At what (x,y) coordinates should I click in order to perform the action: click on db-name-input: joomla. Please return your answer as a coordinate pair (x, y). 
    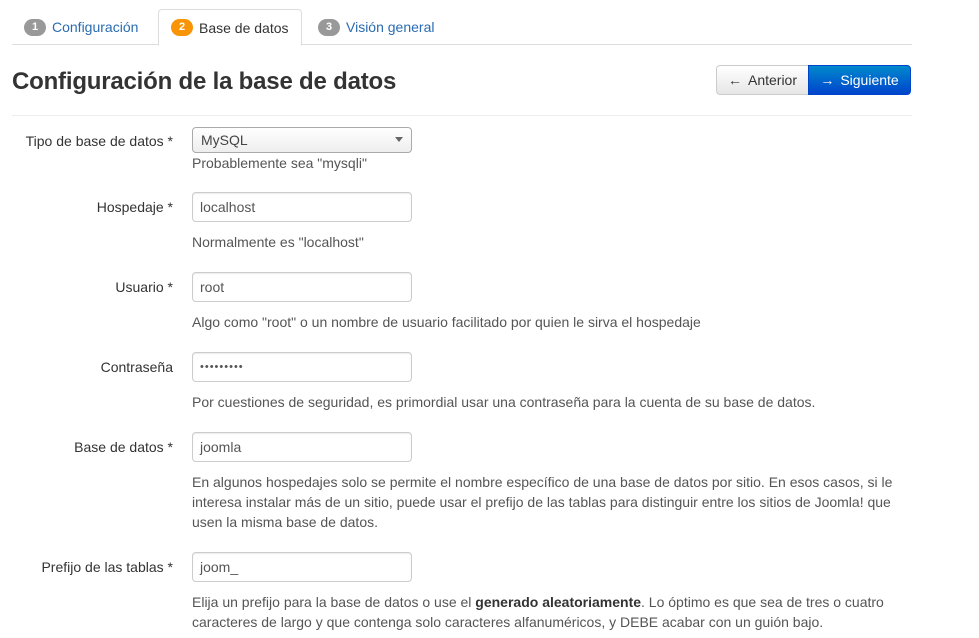
    Looking at the image, I should click on (302, 447).